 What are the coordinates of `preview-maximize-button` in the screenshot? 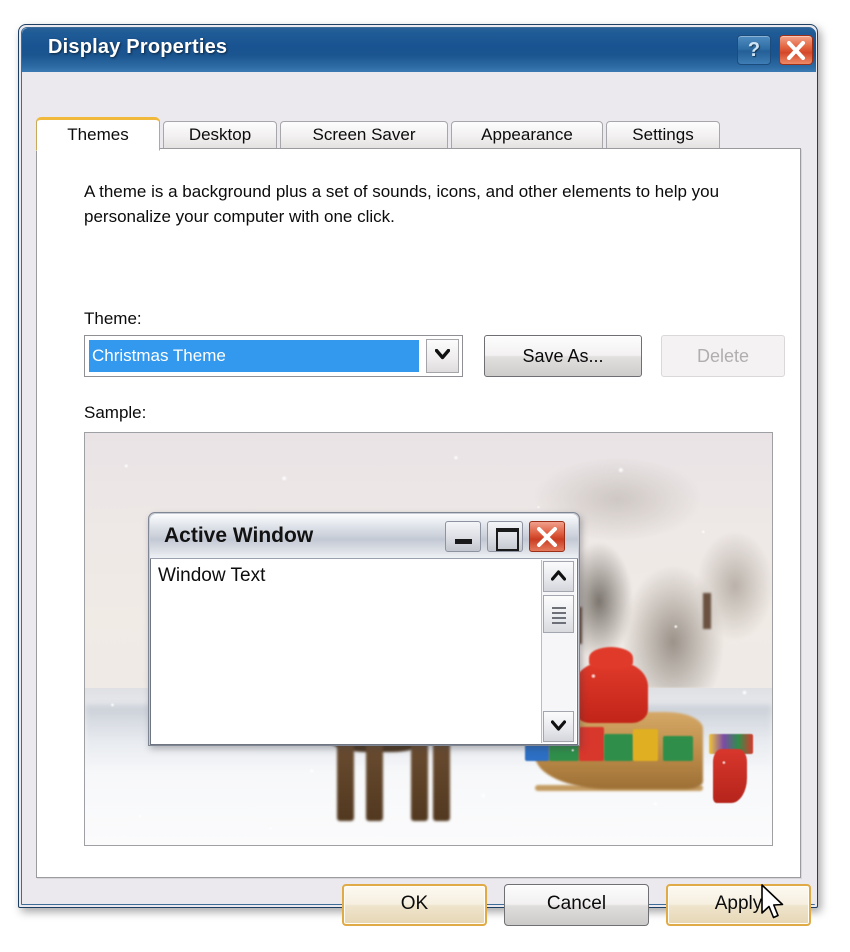 It's located at (505, 536).